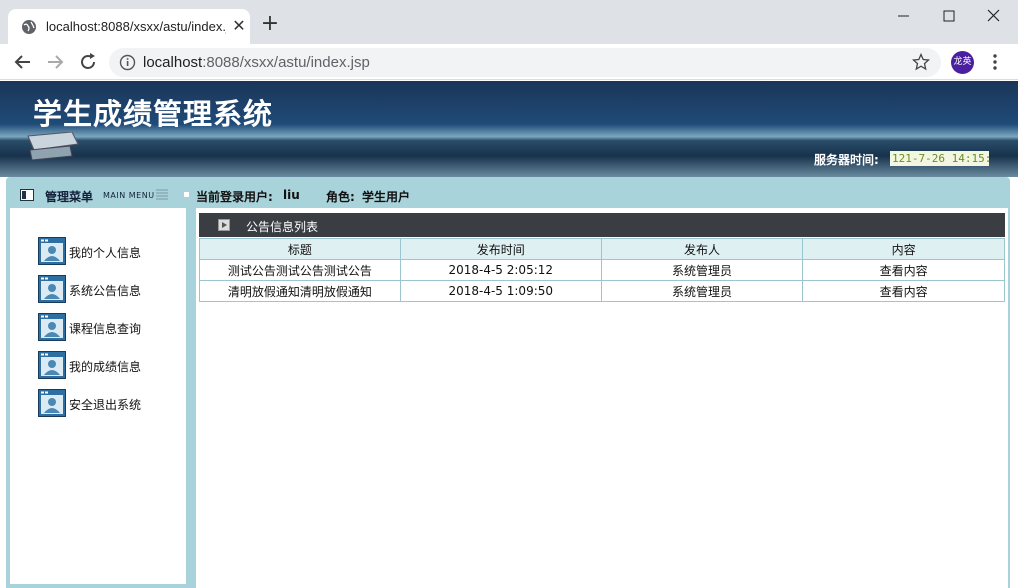 The height and width of the screenshot is (588, 1018). Describe the element at coordinates (23, 62) in the screenshot. I see `back-arrow-icon` at that location.